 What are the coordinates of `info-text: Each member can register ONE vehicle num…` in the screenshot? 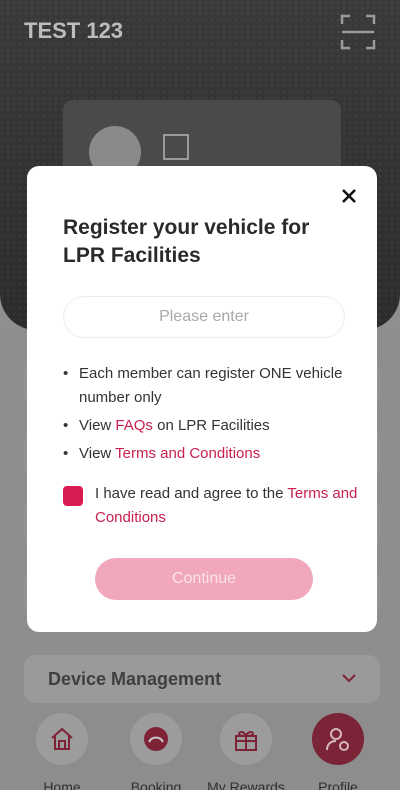 It's located at (211, 385).